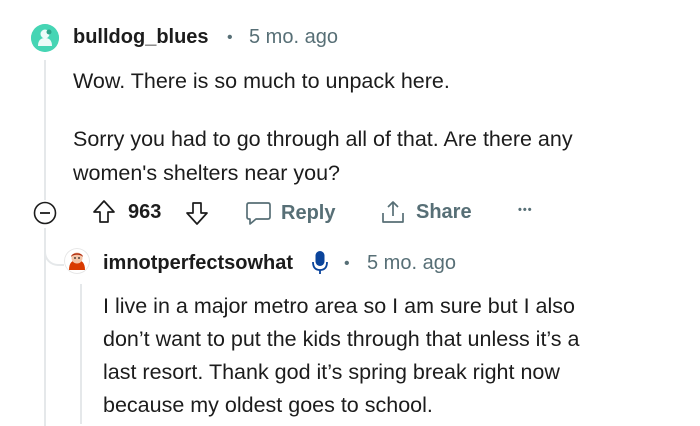 The image size is (700, 426). What do you see at coordinates (141, 37) in the screenshot?
I see `username: bulldog_blues` at bounding box center [141, 37].